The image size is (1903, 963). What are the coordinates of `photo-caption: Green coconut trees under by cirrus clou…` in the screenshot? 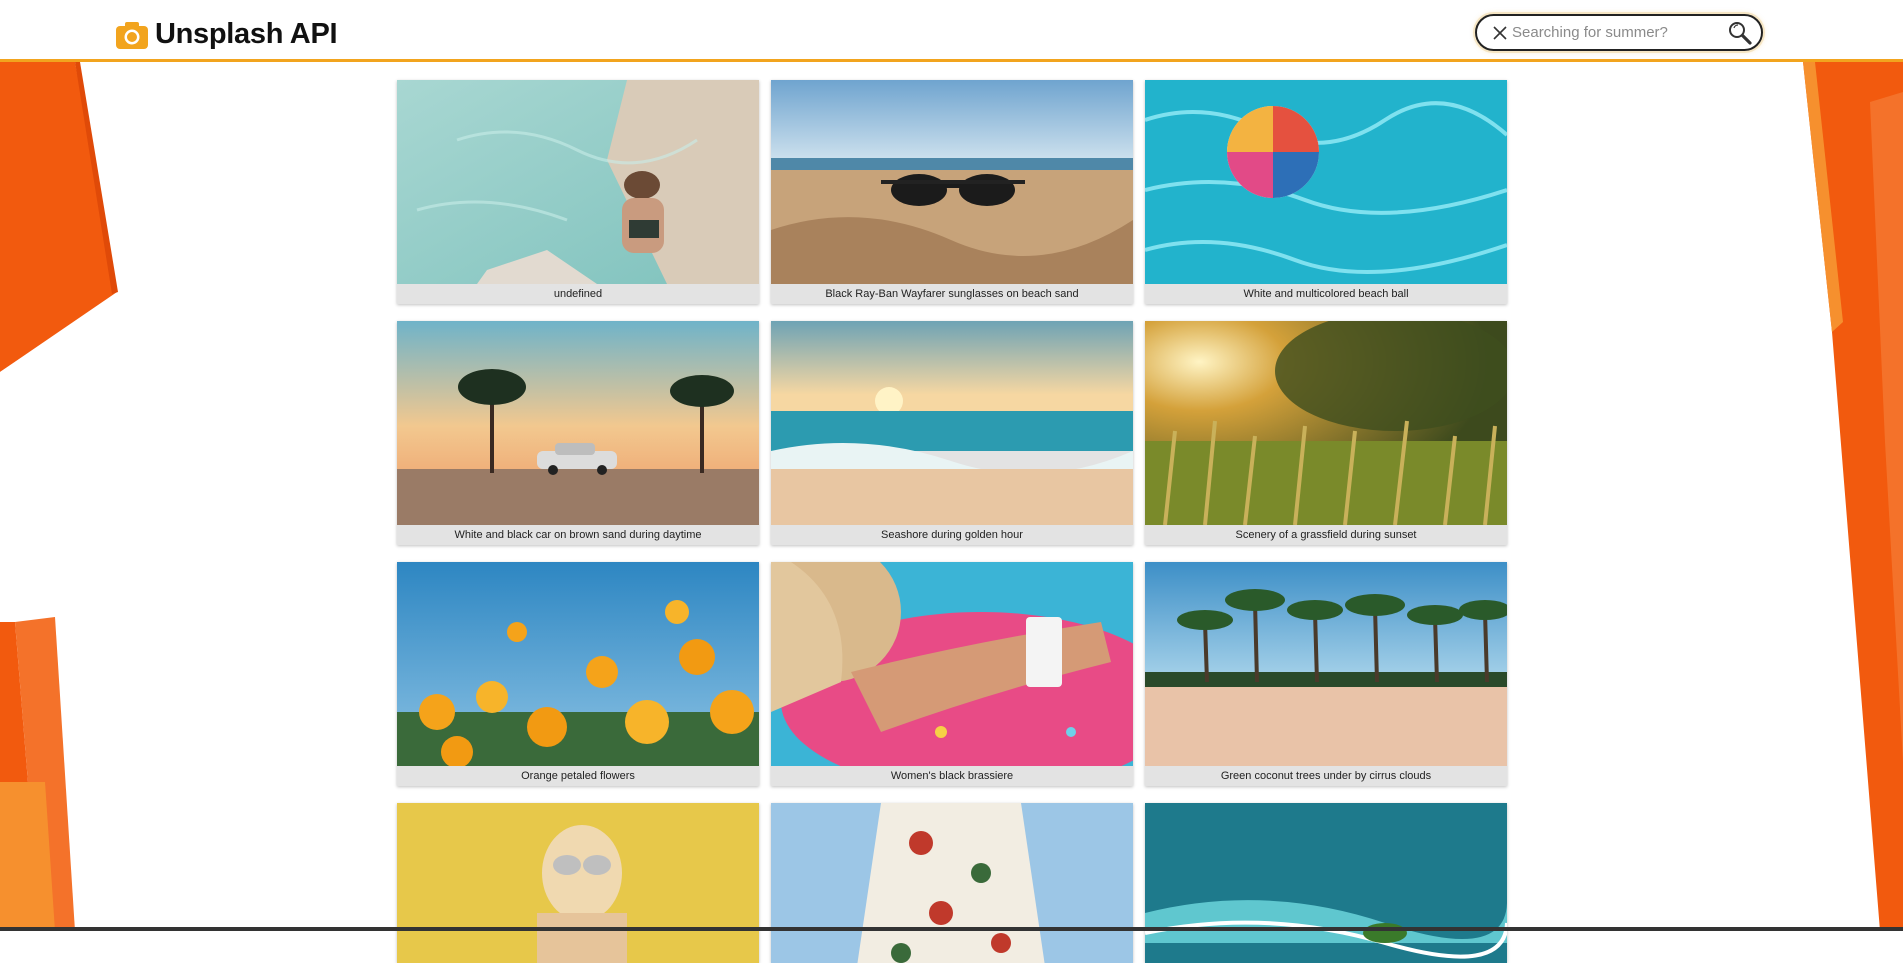 It's located at (1326, 776).